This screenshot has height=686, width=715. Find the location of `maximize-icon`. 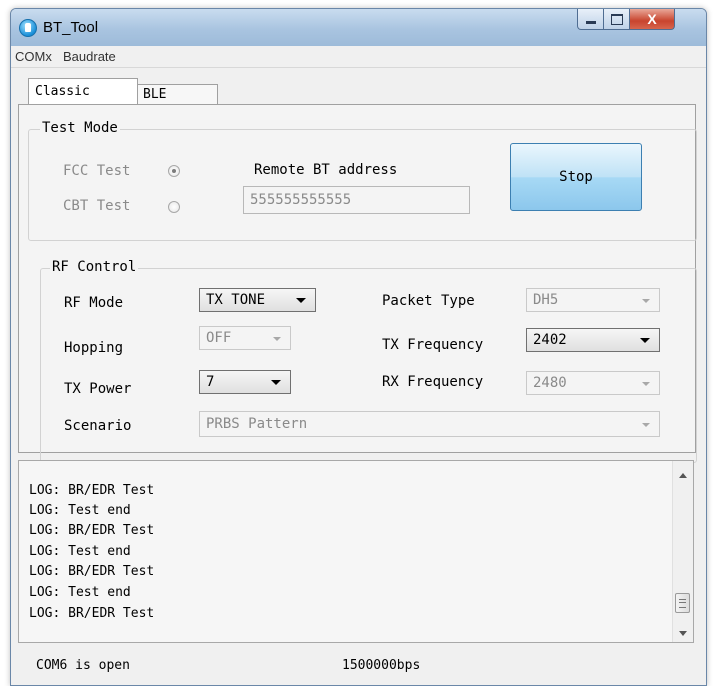

maximize-icon is located at coordinates (617, 19).